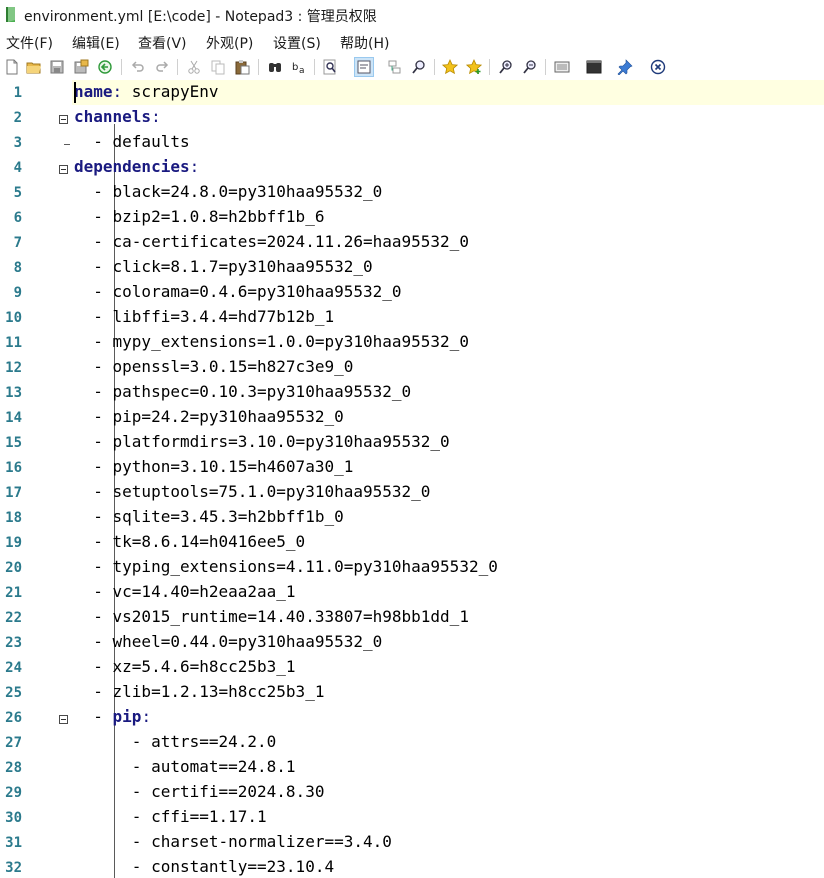  I want to click on menu-edit: 编辑(E), so click(96, 43).